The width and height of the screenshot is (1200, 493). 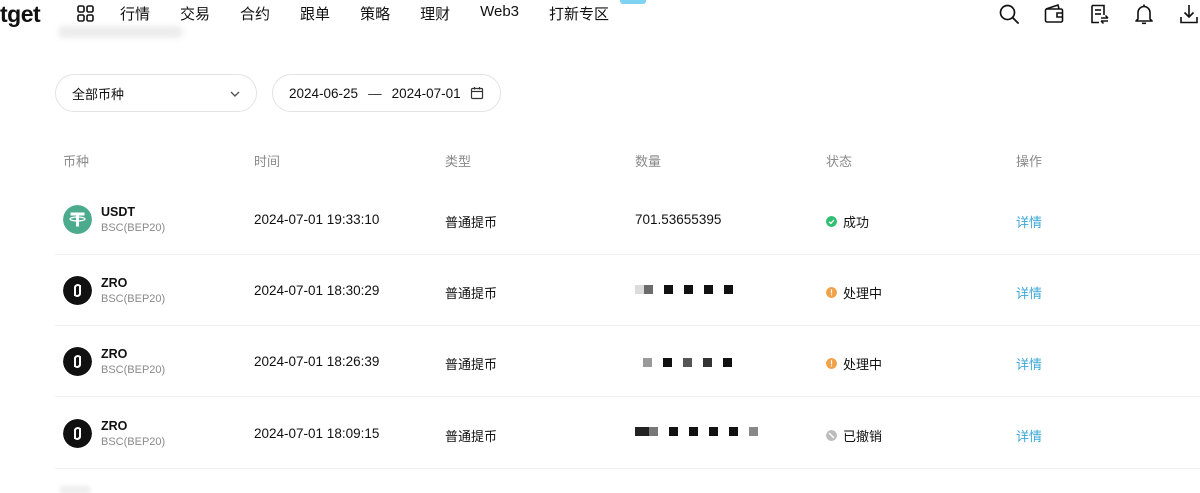 What do you see at coordinates (1144, 14) in the screenshot?
I see `bell-icon` at bounding box center [1144, 14].